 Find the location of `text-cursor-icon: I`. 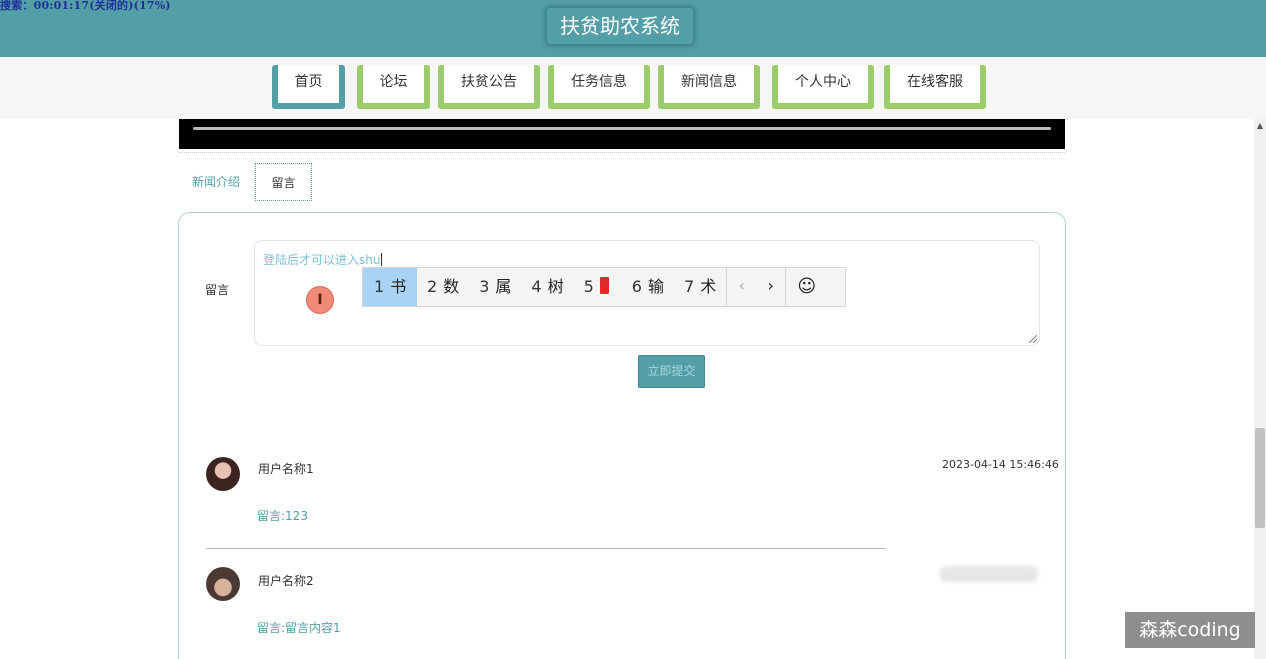

text-cursor-icon: I is located at coordinates (320, 300).